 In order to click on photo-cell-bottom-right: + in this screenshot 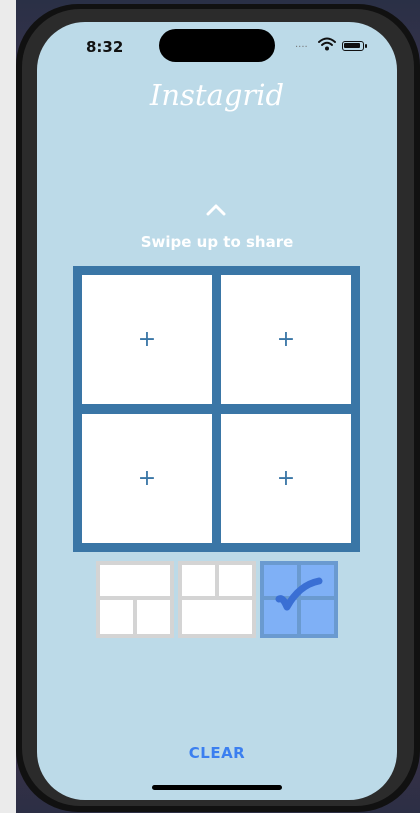, I will do `click(286, 478)`.